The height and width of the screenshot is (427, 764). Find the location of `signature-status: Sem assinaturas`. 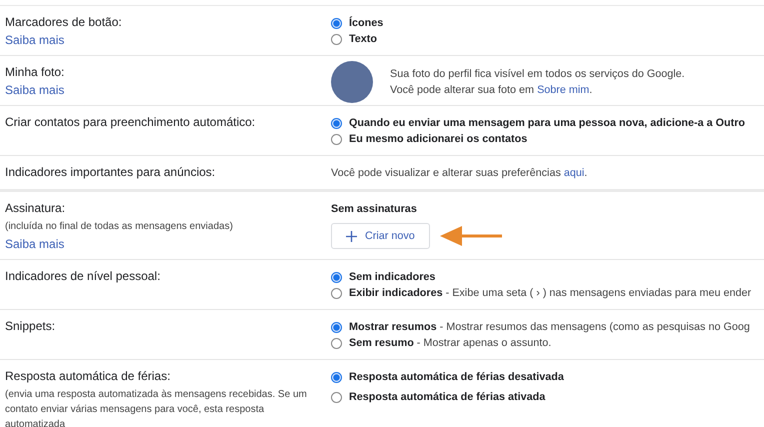

signature-status: Sem assinaturas is located at coordinates (374, 209).